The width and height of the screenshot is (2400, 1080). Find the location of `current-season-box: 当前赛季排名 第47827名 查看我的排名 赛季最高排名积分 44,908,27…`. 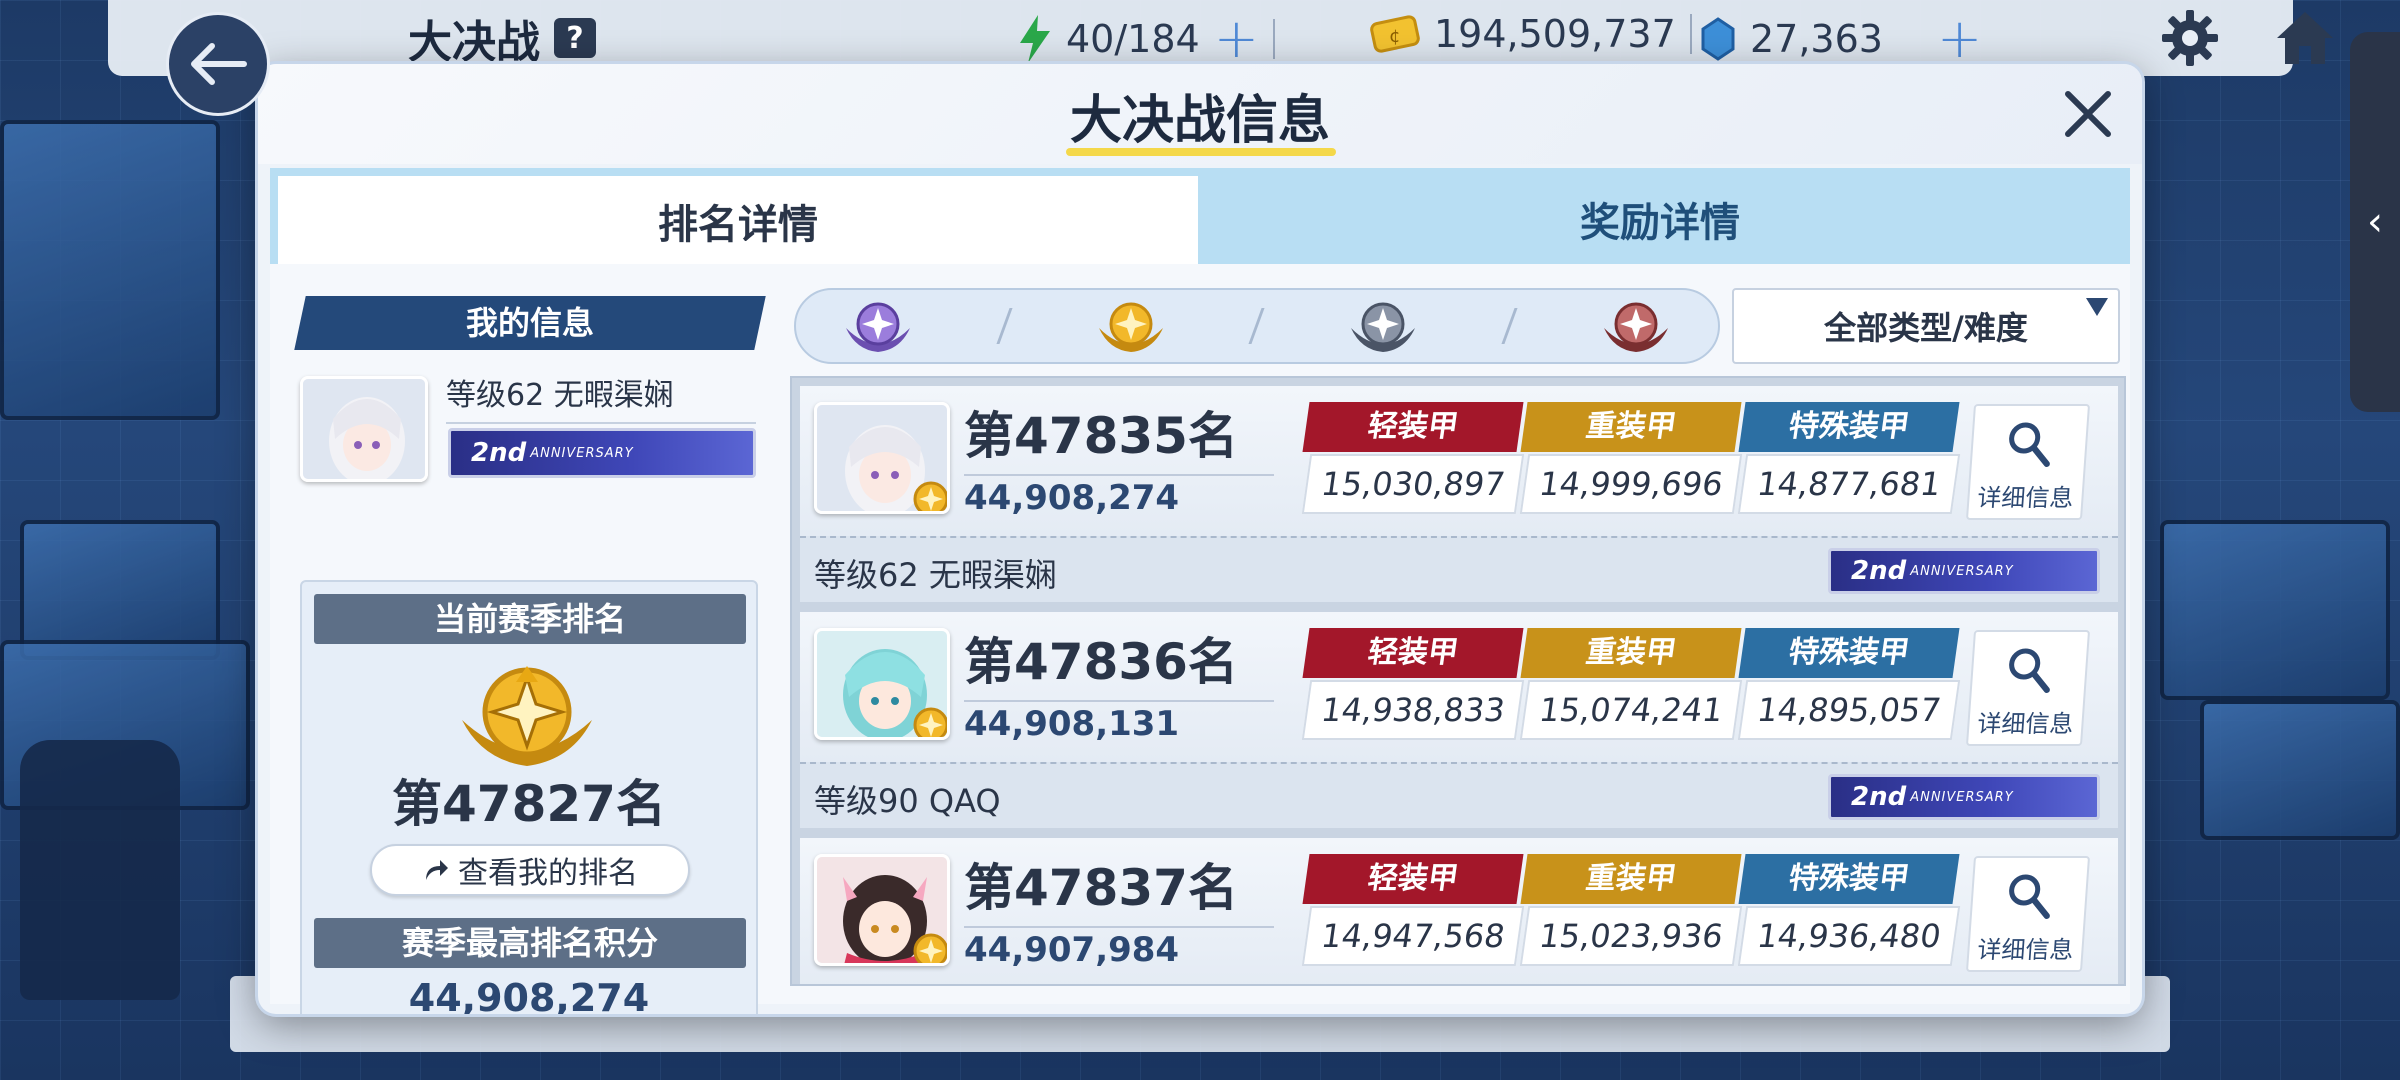

current-season-box: 当前赛季排名 第47827名 查看我的排名 赛季最高排名积分 44,908,27… is located at coordinates (529, 797).